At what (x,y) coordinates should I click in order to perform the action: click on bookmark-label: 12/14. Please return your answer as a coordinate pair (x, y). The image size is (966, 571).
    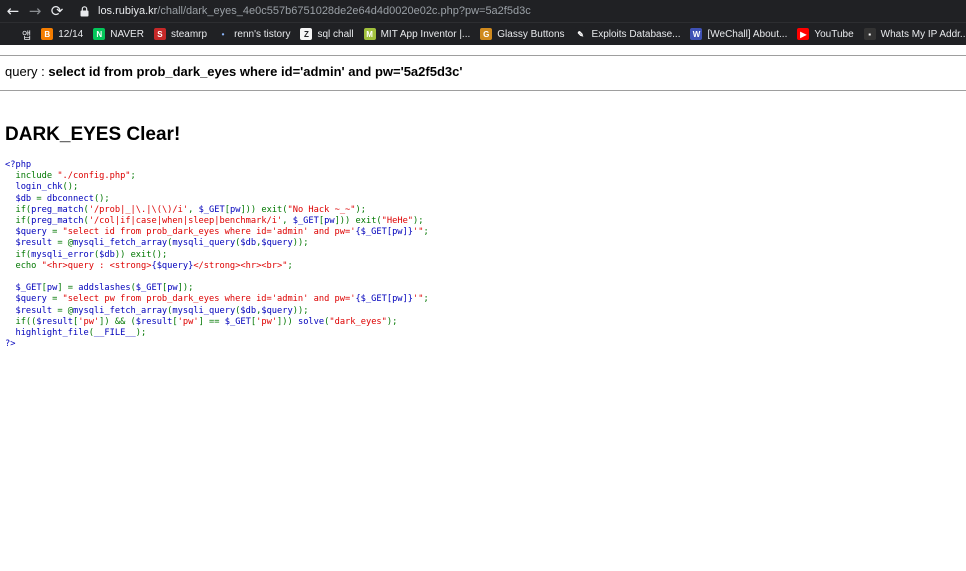
    Looking at the image, I should click on (71, 34).